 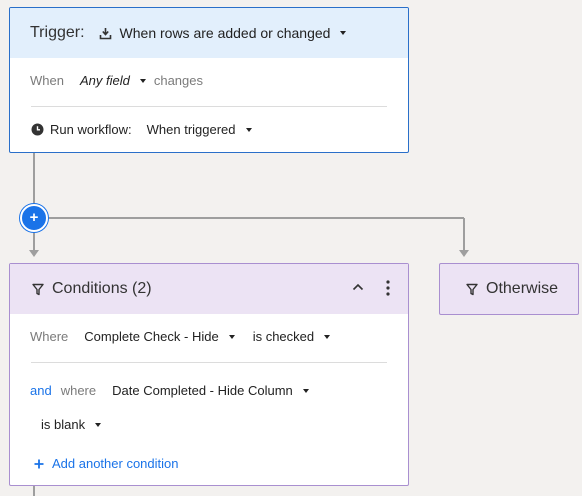 What do you see at coordinates (91, 129) in the screenshot?
I see `run-workflow-label: Run workflow:` at bounding box center [91, 129].